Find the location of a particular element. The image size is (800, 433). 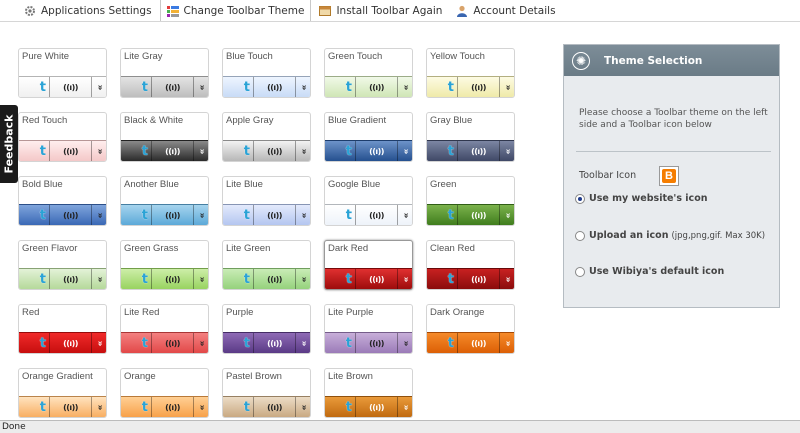

theme-card: Orange t ((ı)) » is located at coordinates (164, 393).